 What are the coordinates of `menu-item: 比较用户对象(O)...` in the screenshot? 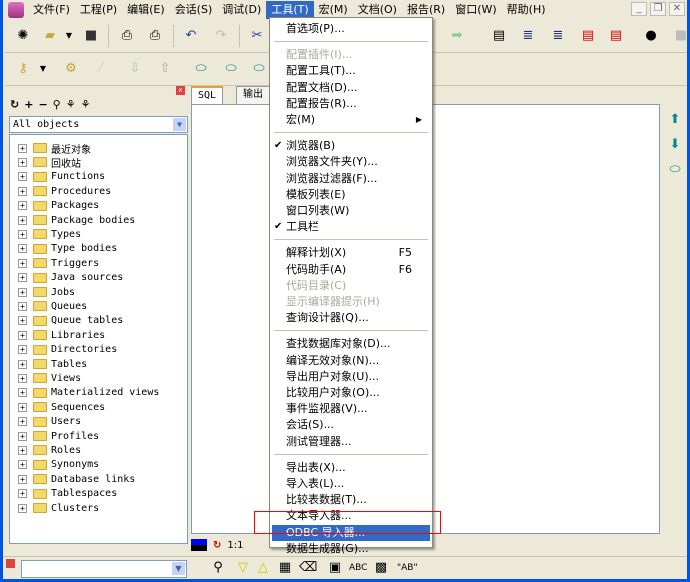 It's located at (351, 393).